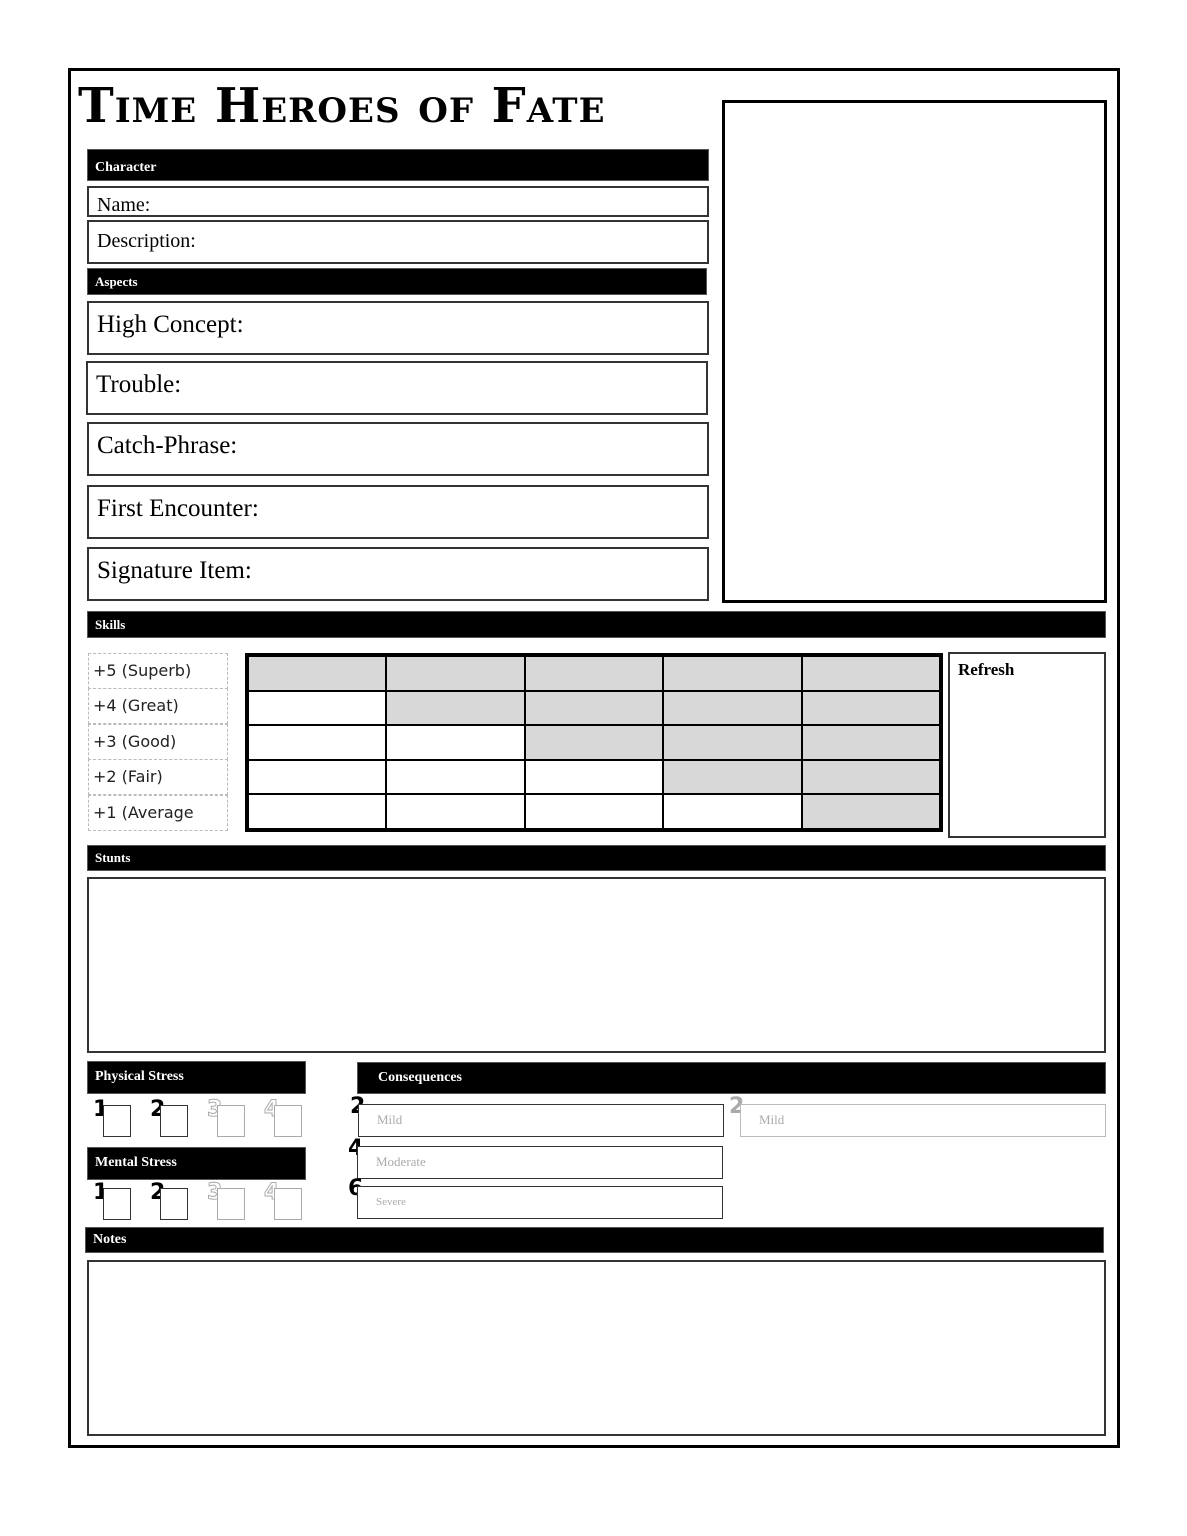  What do you see at coordinates (541, 1120) in the screenshot?
I see `consequence-mild-field: Mild` at bounding box center [541, 1120].